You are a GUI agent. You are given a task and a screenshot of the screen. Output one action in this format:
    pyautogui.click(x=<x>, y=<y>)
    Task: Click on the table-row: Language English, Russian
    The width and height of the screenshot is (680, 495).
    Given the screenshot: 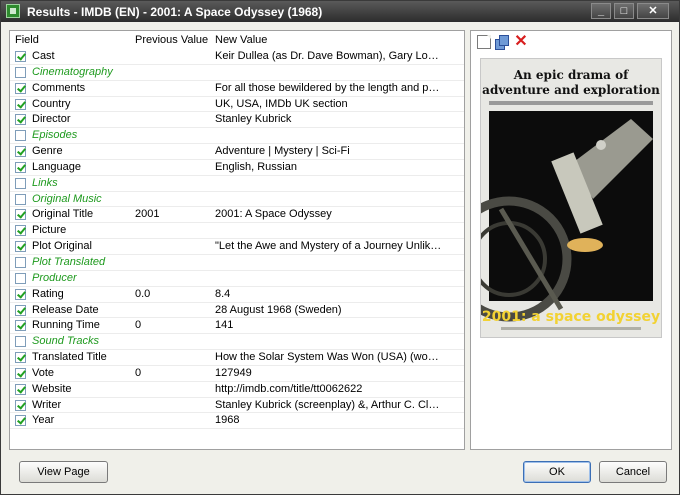 What is the action you would take?
    pyautogui.click(x=237, y=168)
    